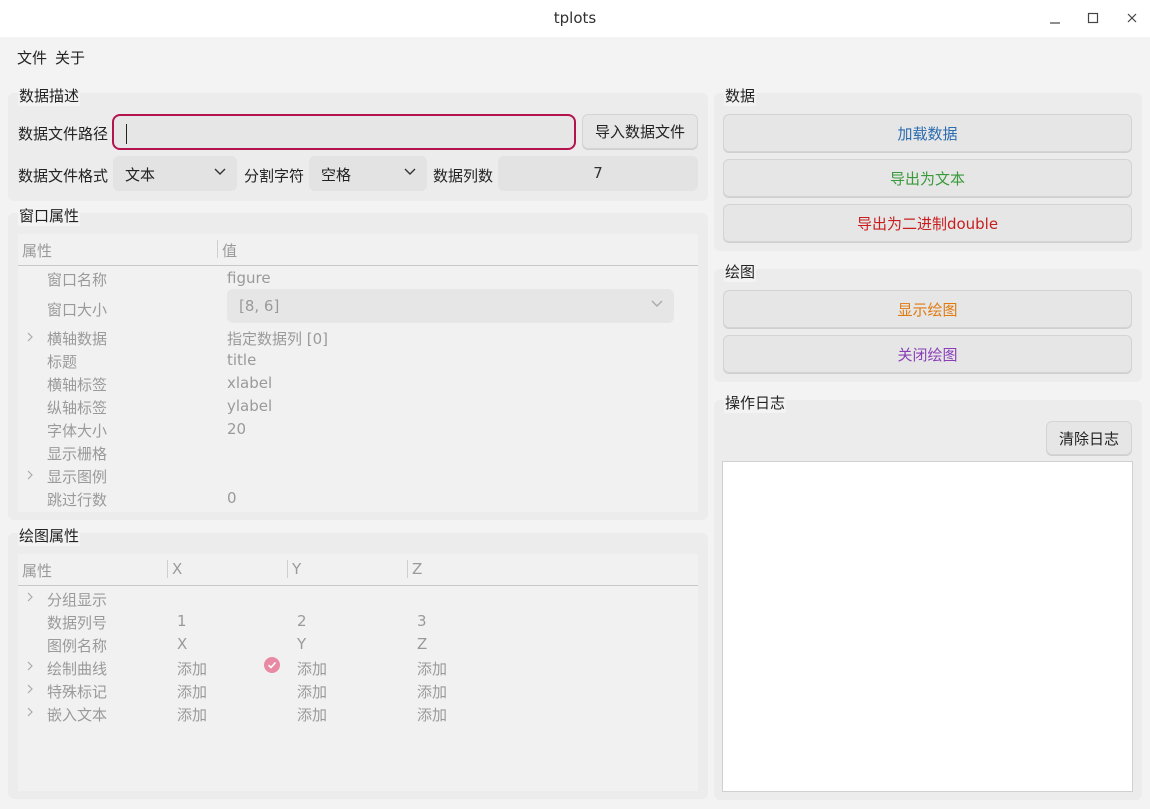  I want to click on format-label: 数据文件格式, so click(63, 176).